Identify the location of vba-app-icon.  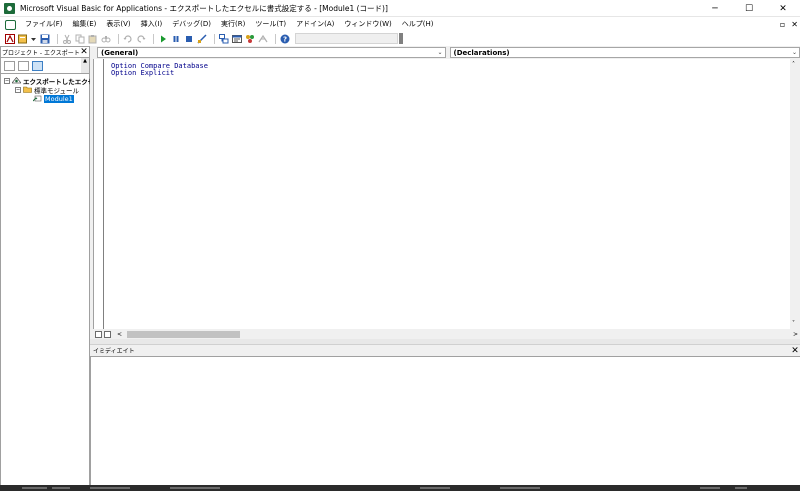
(9, 8).